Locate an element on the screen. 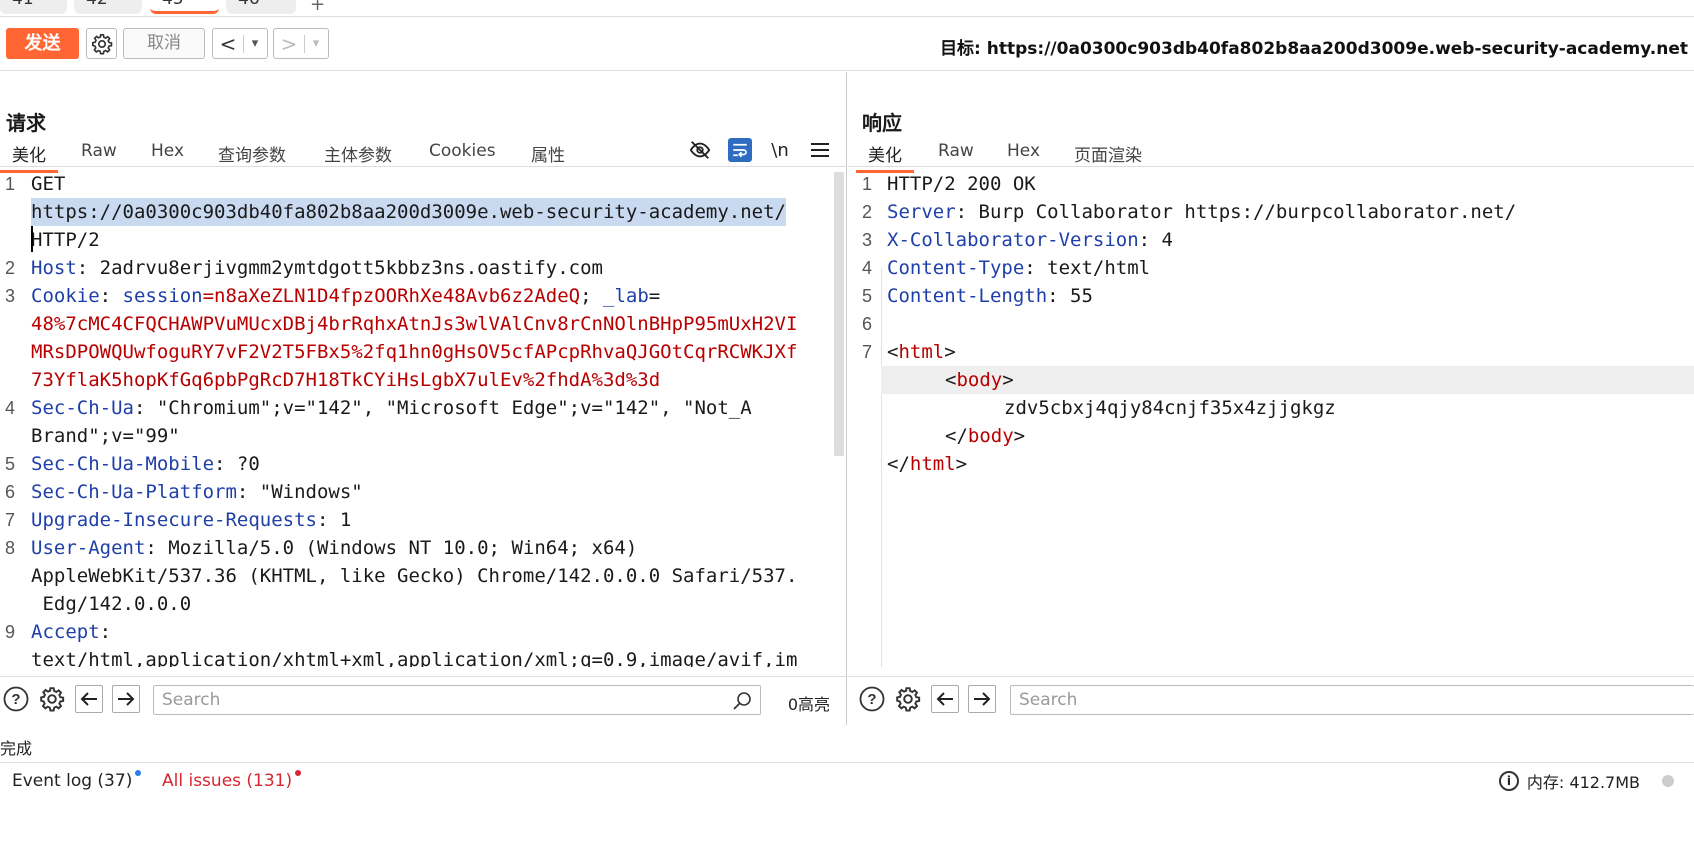 The width and height of the screenshot is (1694, 854). request-title: 请求 is located at coordinates (26, 123).